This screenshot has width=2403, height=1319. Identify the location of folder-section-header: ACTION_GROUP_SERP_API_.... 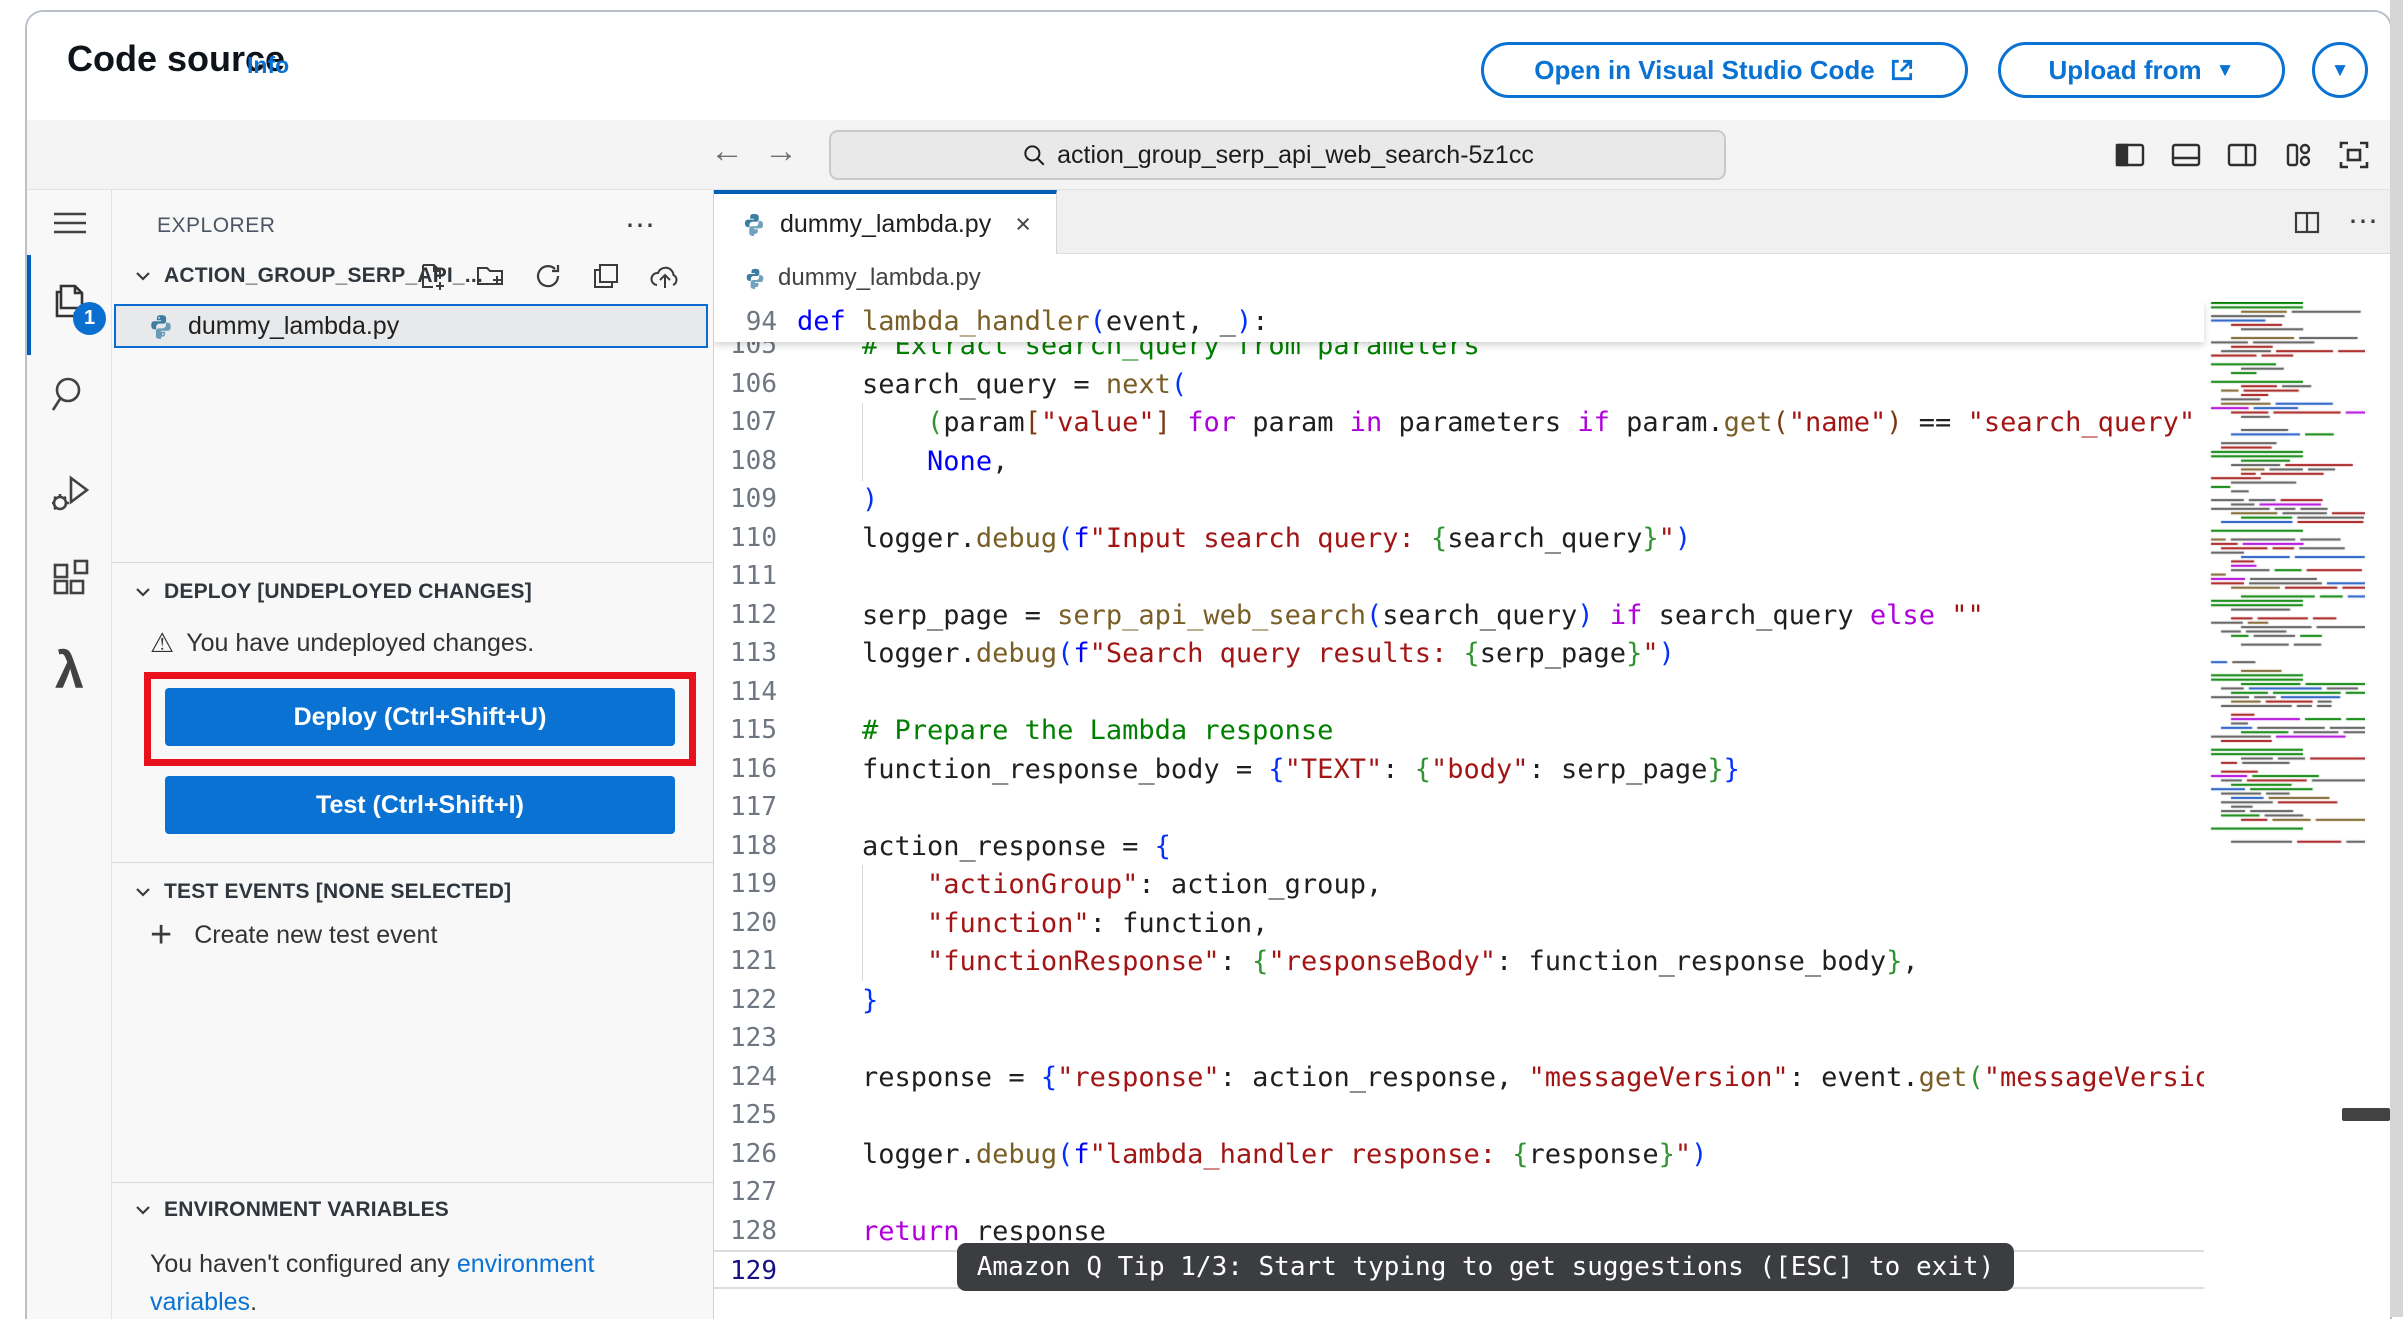
(412, 276).